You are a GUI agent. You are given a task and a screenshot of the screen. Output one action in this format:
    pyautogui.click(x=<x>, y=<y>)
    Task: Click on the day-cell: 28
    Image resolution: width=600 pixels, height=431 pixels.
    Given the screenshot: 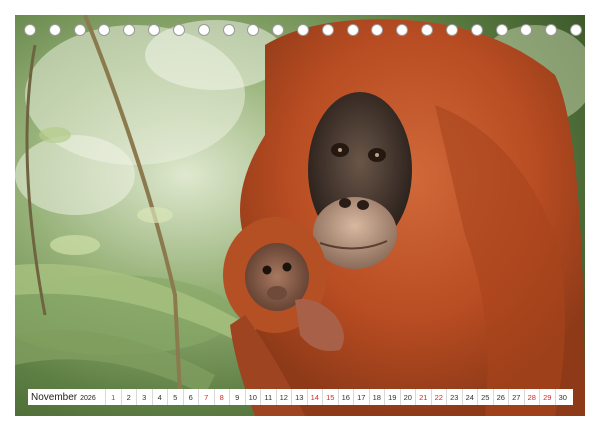 What is the action you would take?
    pyautogui.click(x=531, y=397)
    